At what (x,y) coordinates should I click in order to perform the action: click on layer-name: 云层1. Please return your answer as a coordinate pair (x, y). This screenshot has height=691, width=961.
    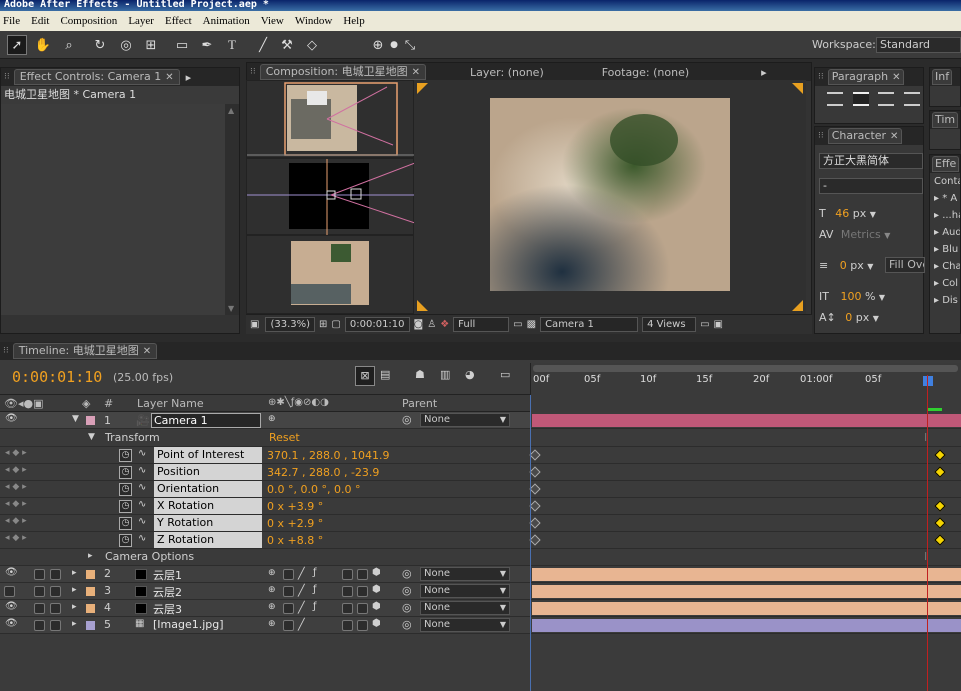
    Looking at the image, I should click on (167, 575).